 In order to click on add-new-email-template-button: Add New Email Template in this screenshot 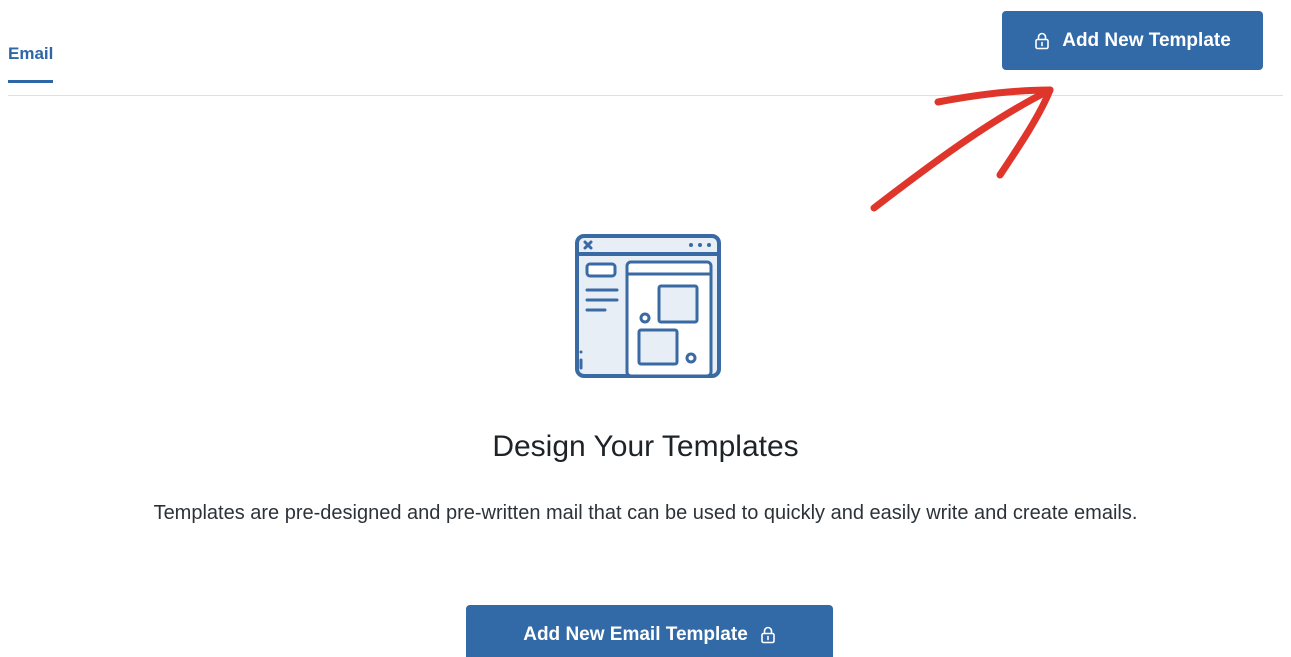, I will do `click(649, 631)`.